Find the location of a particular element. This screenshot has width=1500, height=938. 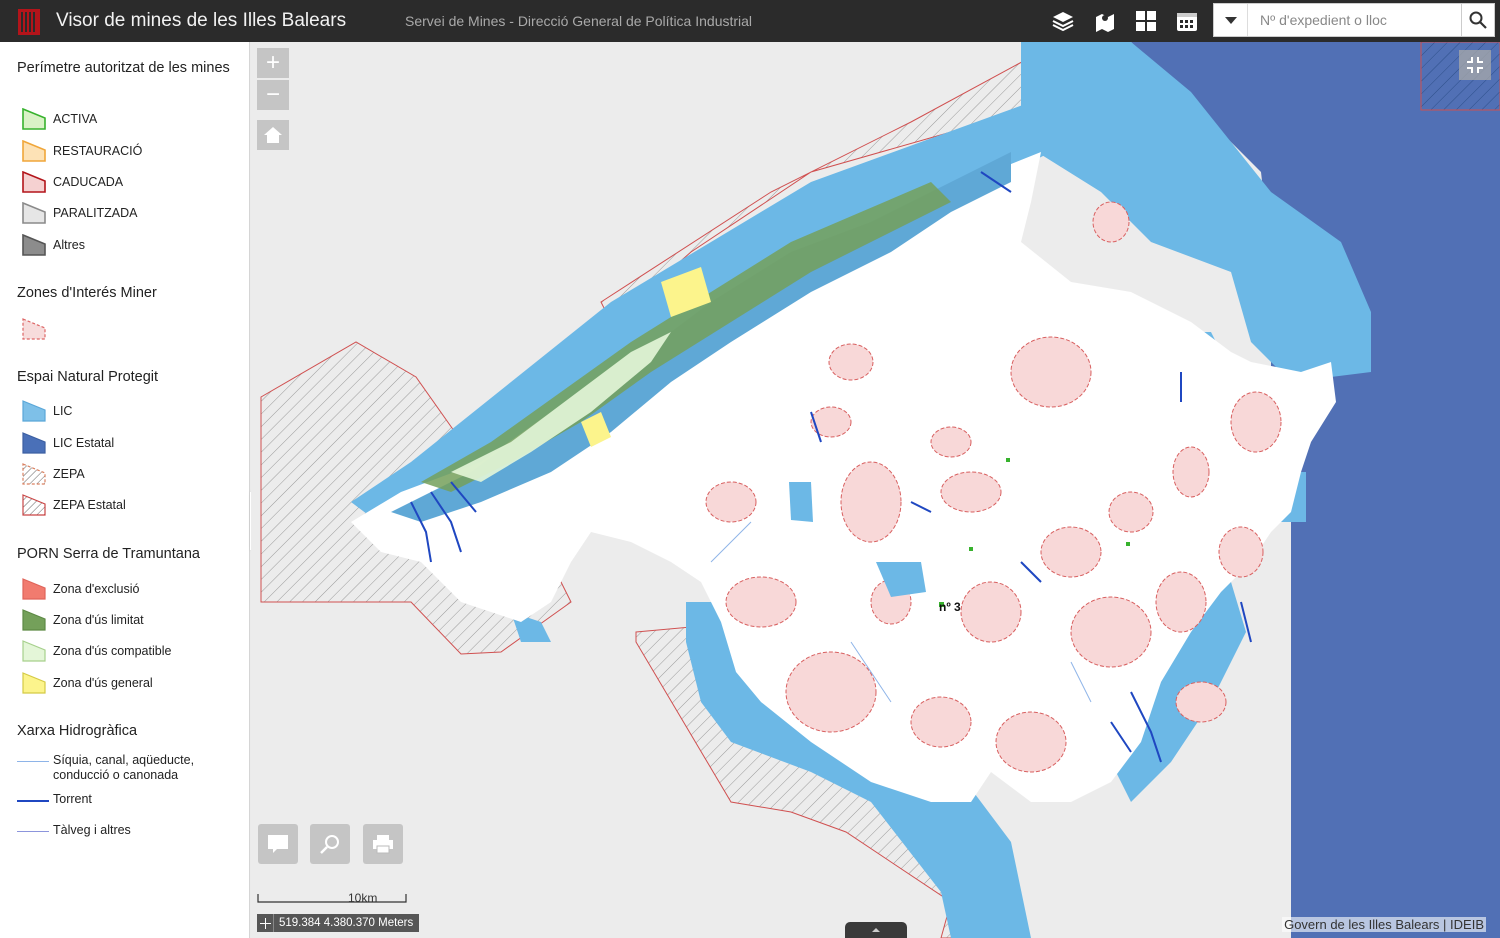

home-button is located at coordinates (273, 135).